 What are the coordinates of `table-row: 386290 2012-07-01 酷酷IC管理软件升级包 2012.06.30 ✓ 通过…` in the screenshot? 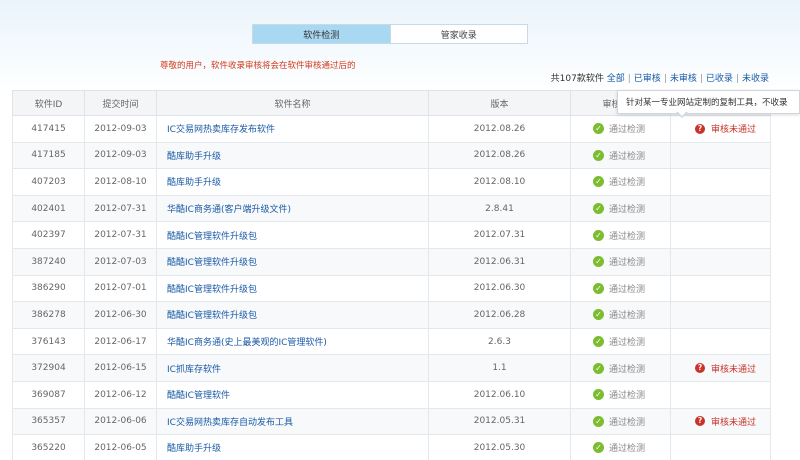 It's located at (391, 288).